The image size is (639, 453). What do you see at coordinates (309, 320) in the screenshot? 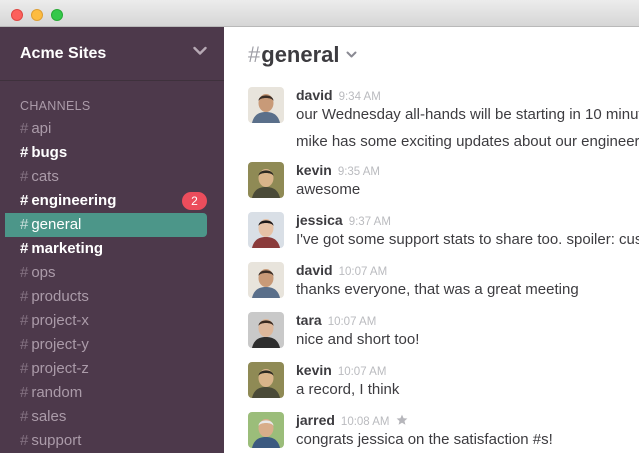
I see `message-author: tara` at bounding box center [309, 320].